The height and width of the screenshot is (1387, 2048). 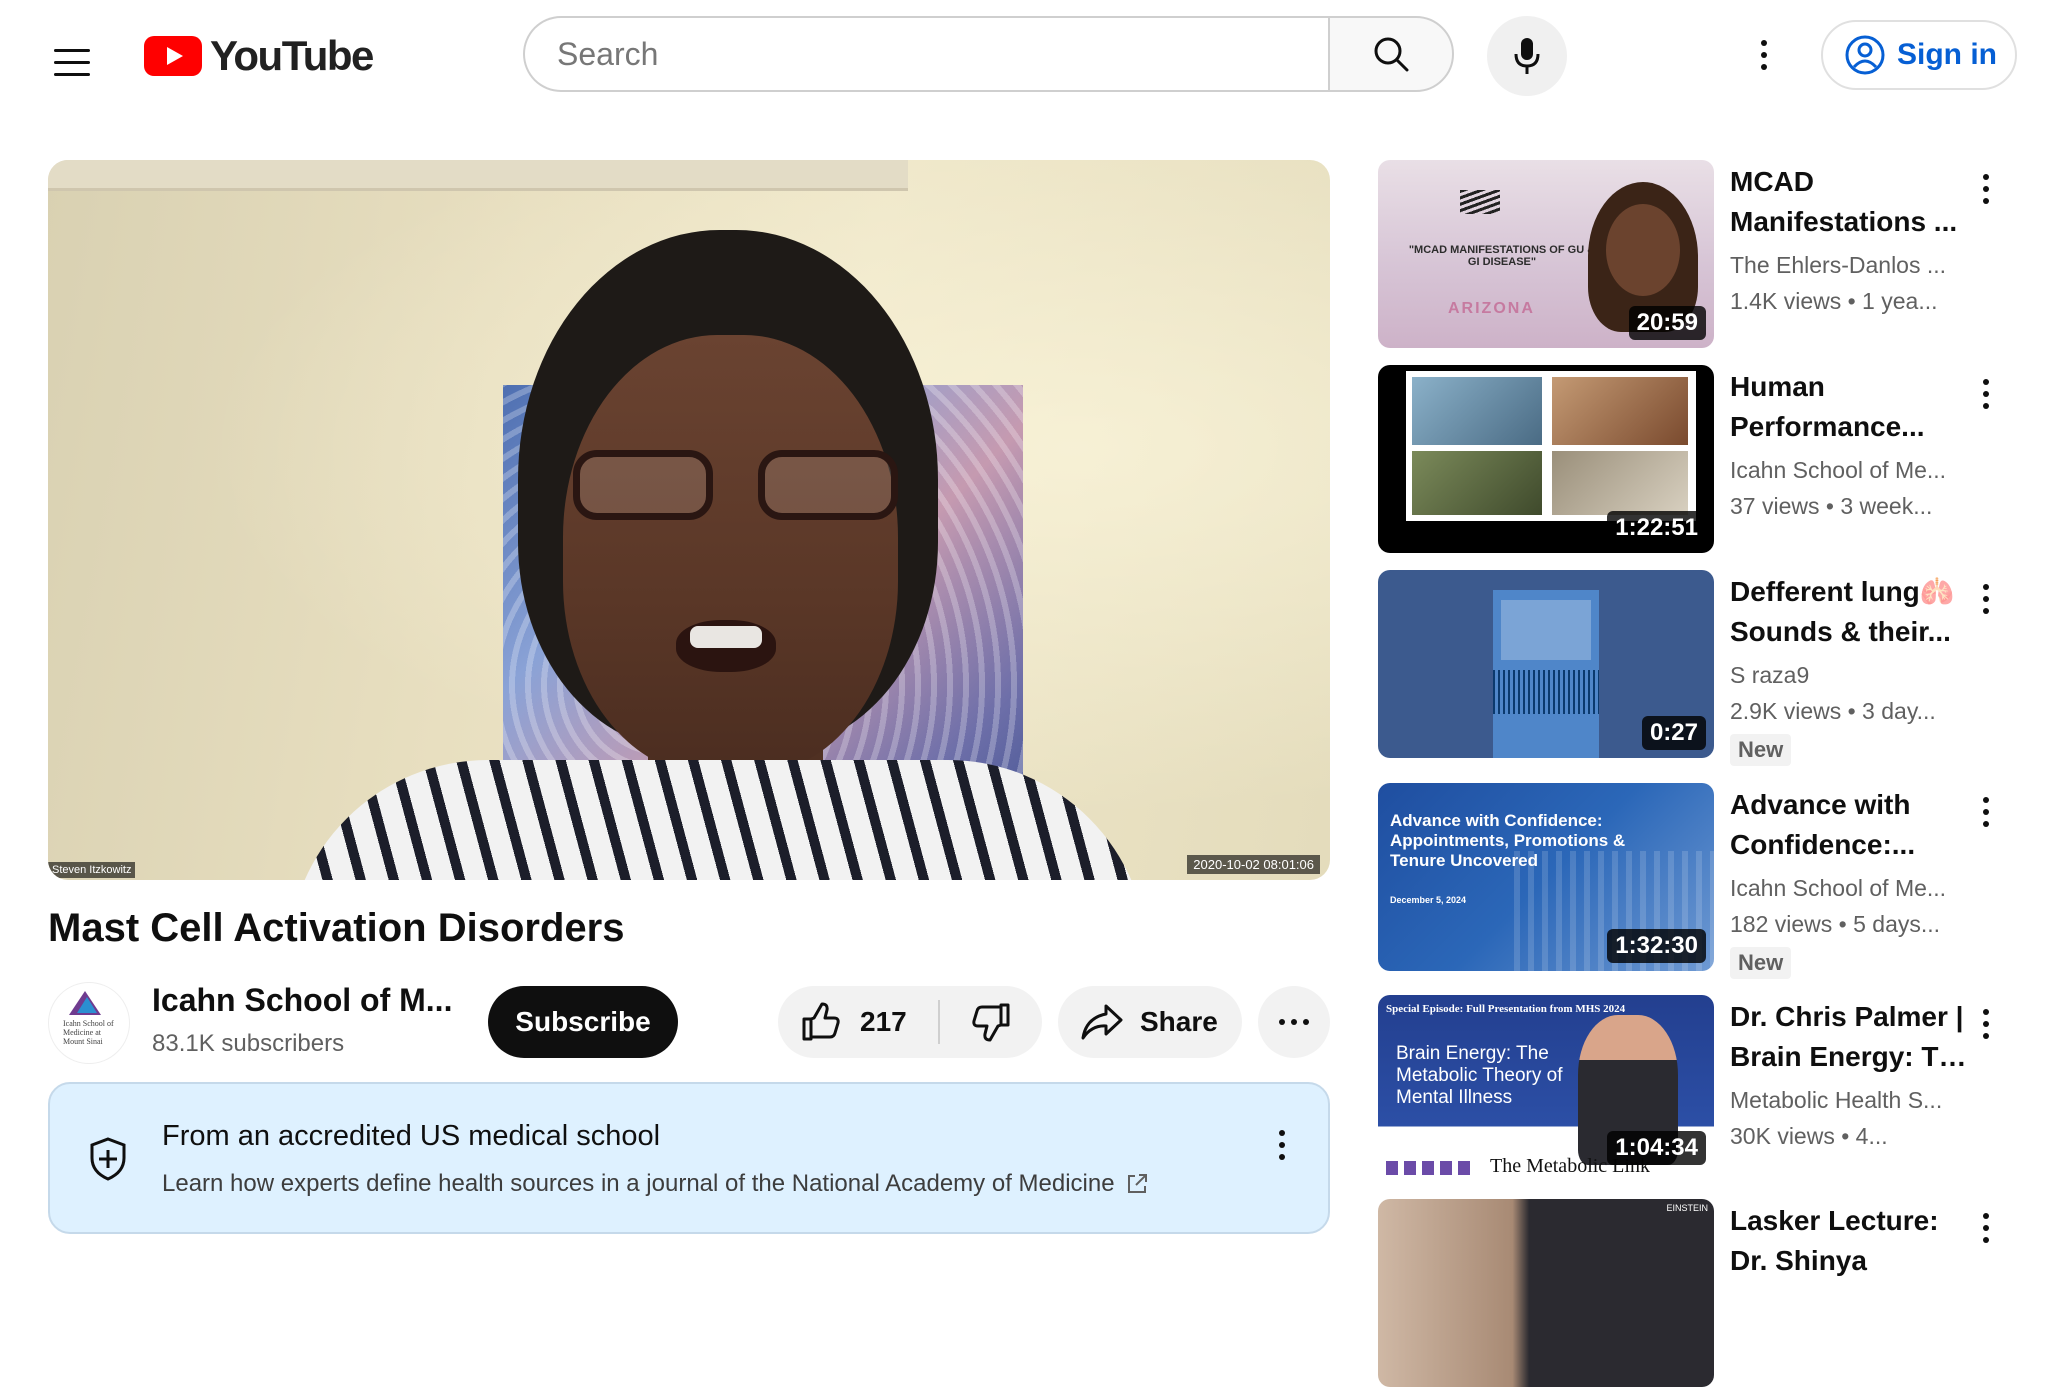 What do you see at coordinates (1673, 733) in the screenshot?
I see `video-duration: 0:27` at bounding box center [1673, 733].